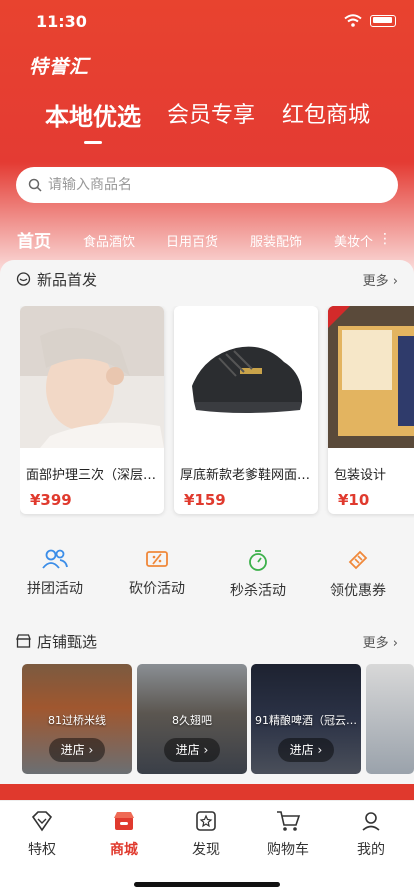 This screenshot has width=414, height=896. Describe the element at coordinates (246, 377) in the screenshot. I see `product-image-sneaker` at that location.